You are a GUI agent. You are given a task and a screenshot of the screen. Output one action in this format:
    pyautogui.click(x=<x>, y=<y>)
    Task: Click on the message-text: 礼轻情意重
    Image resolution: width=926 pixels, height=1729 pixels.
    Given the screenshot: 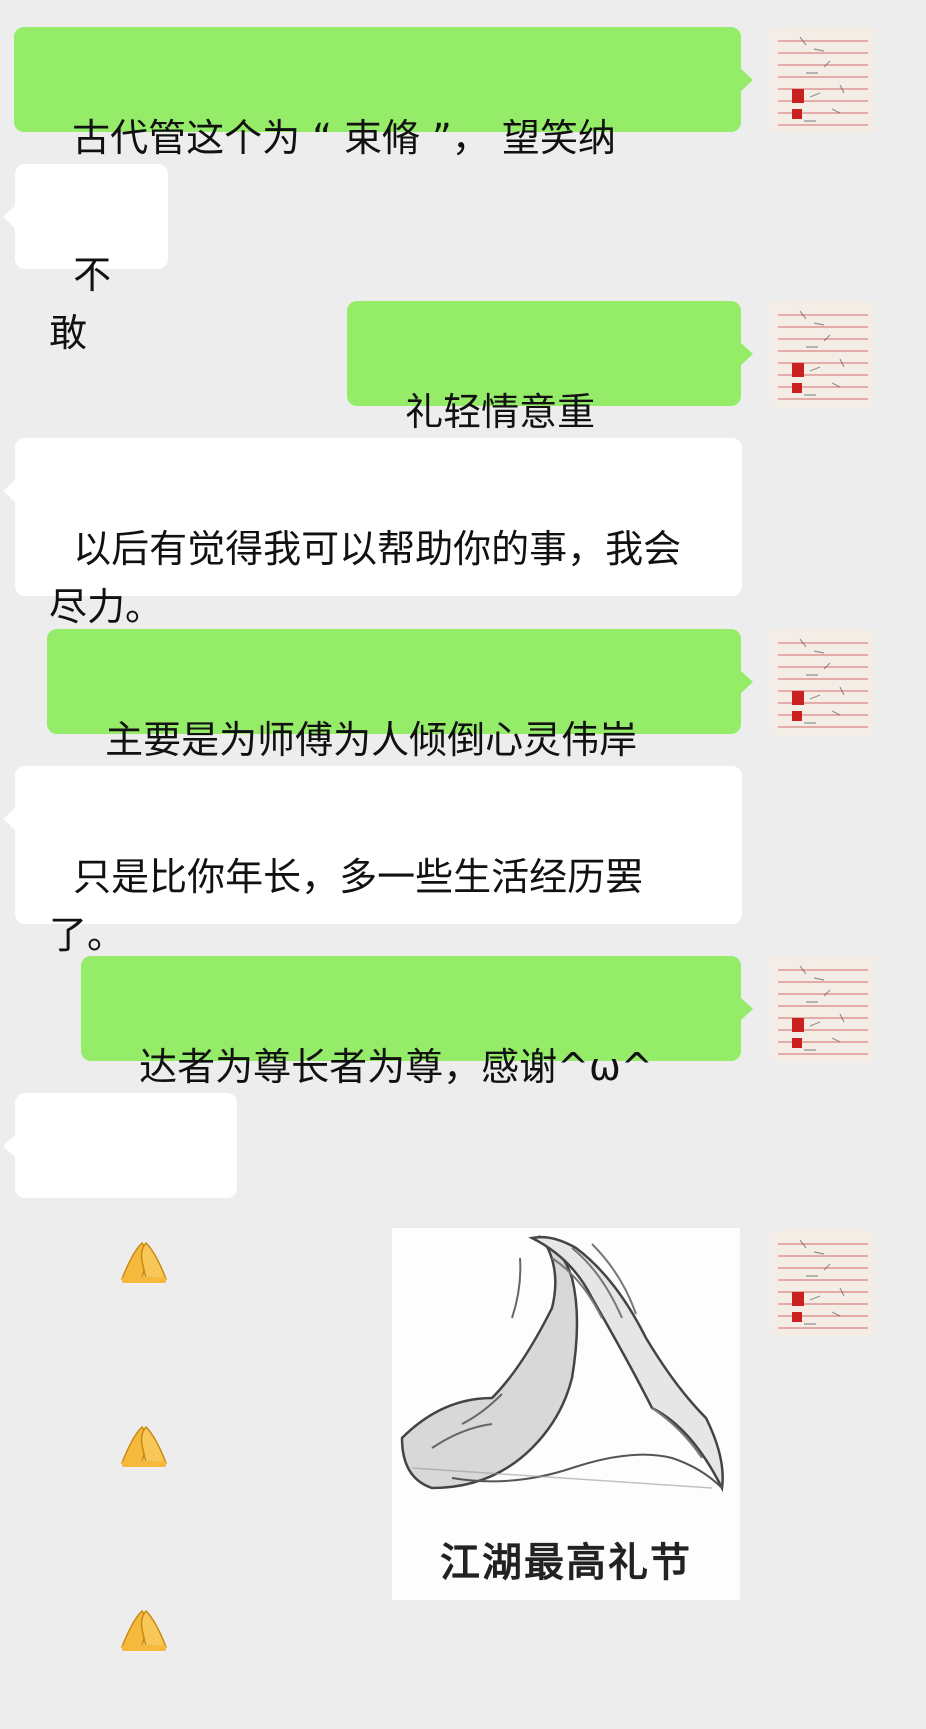 What is the action you would take?
    pyautogui.click(x=500, y=412)
    